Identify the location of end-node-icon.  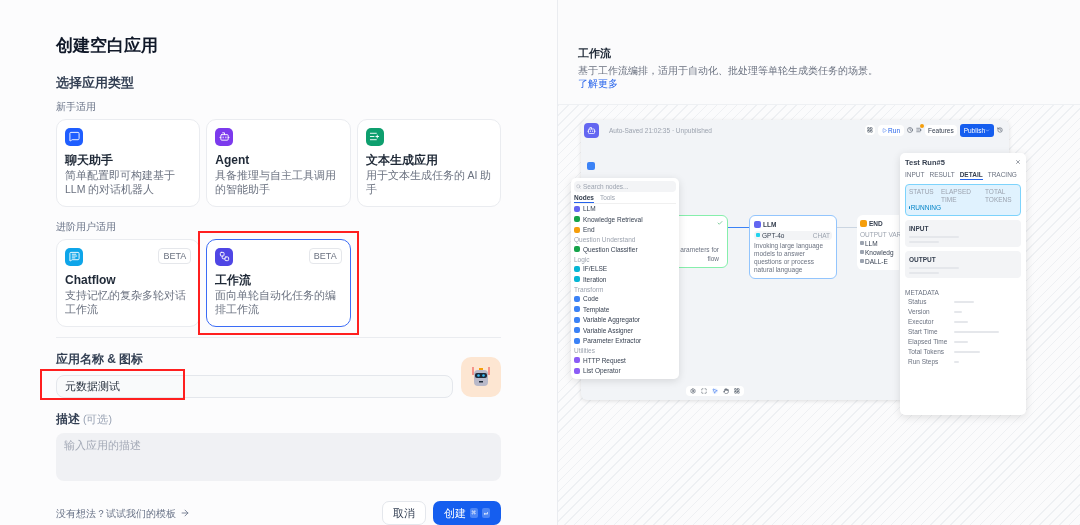
(863, 223).